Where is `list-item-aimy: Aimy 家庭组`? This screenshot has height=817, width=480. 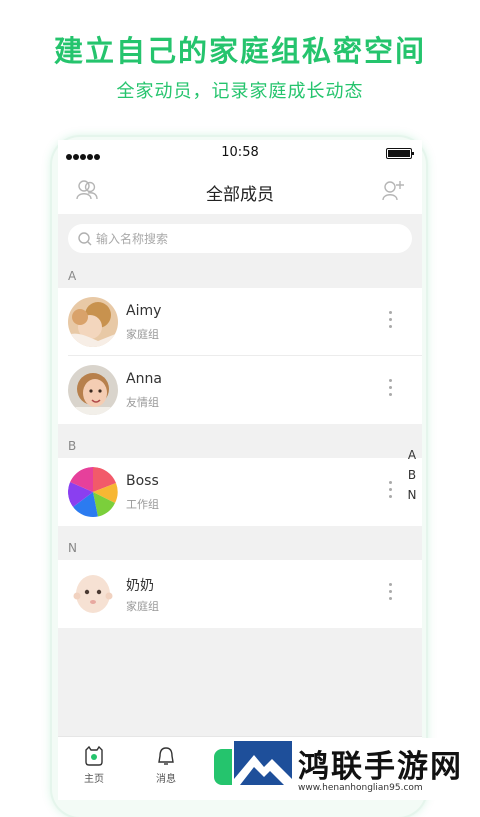 list-item-aimy: Aimy 家庭组 is located at coordinates (240, 322).